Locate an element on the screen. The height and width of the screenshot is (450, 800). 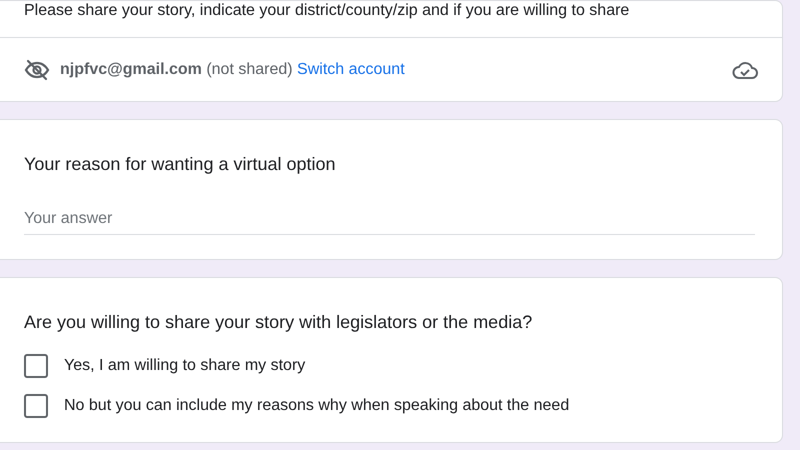
cloud-check-icon is located at coordinates (745, 70).